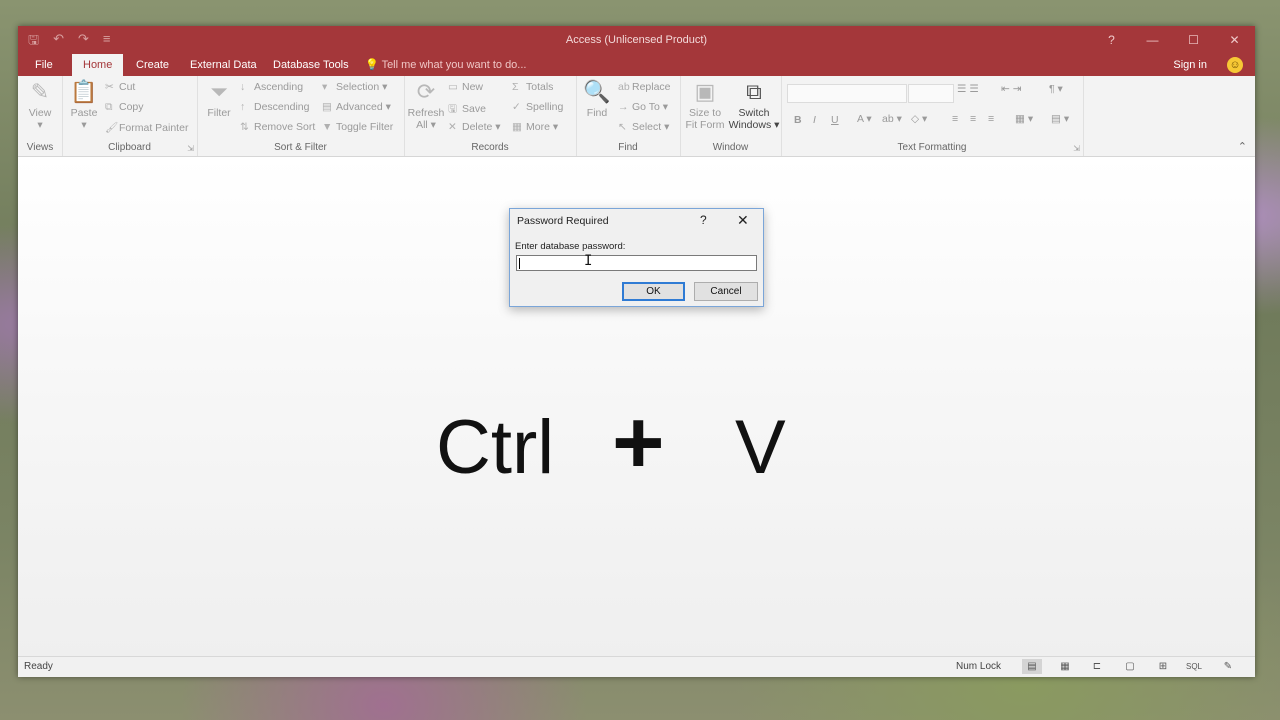 The height and width of the screenshot is (720, 1280). What do you see at coordinates (467, 110) in the screenshot?
I see `save-record-button: 🖫 Save` at bounding box center [467, 110].